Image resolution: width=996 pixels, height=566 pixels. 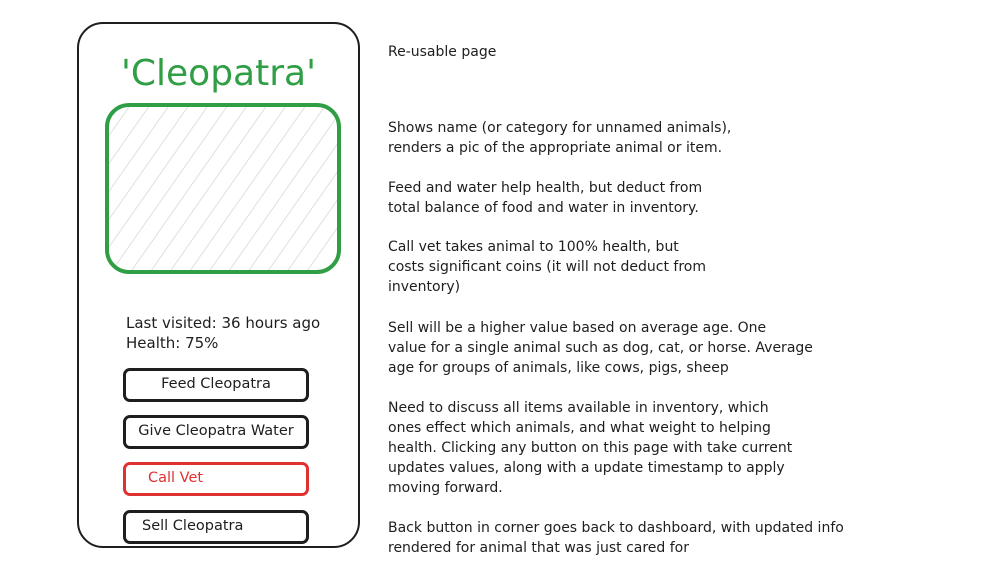 I want to click on animal-picture-placeholder, so click(x=223, y=188).